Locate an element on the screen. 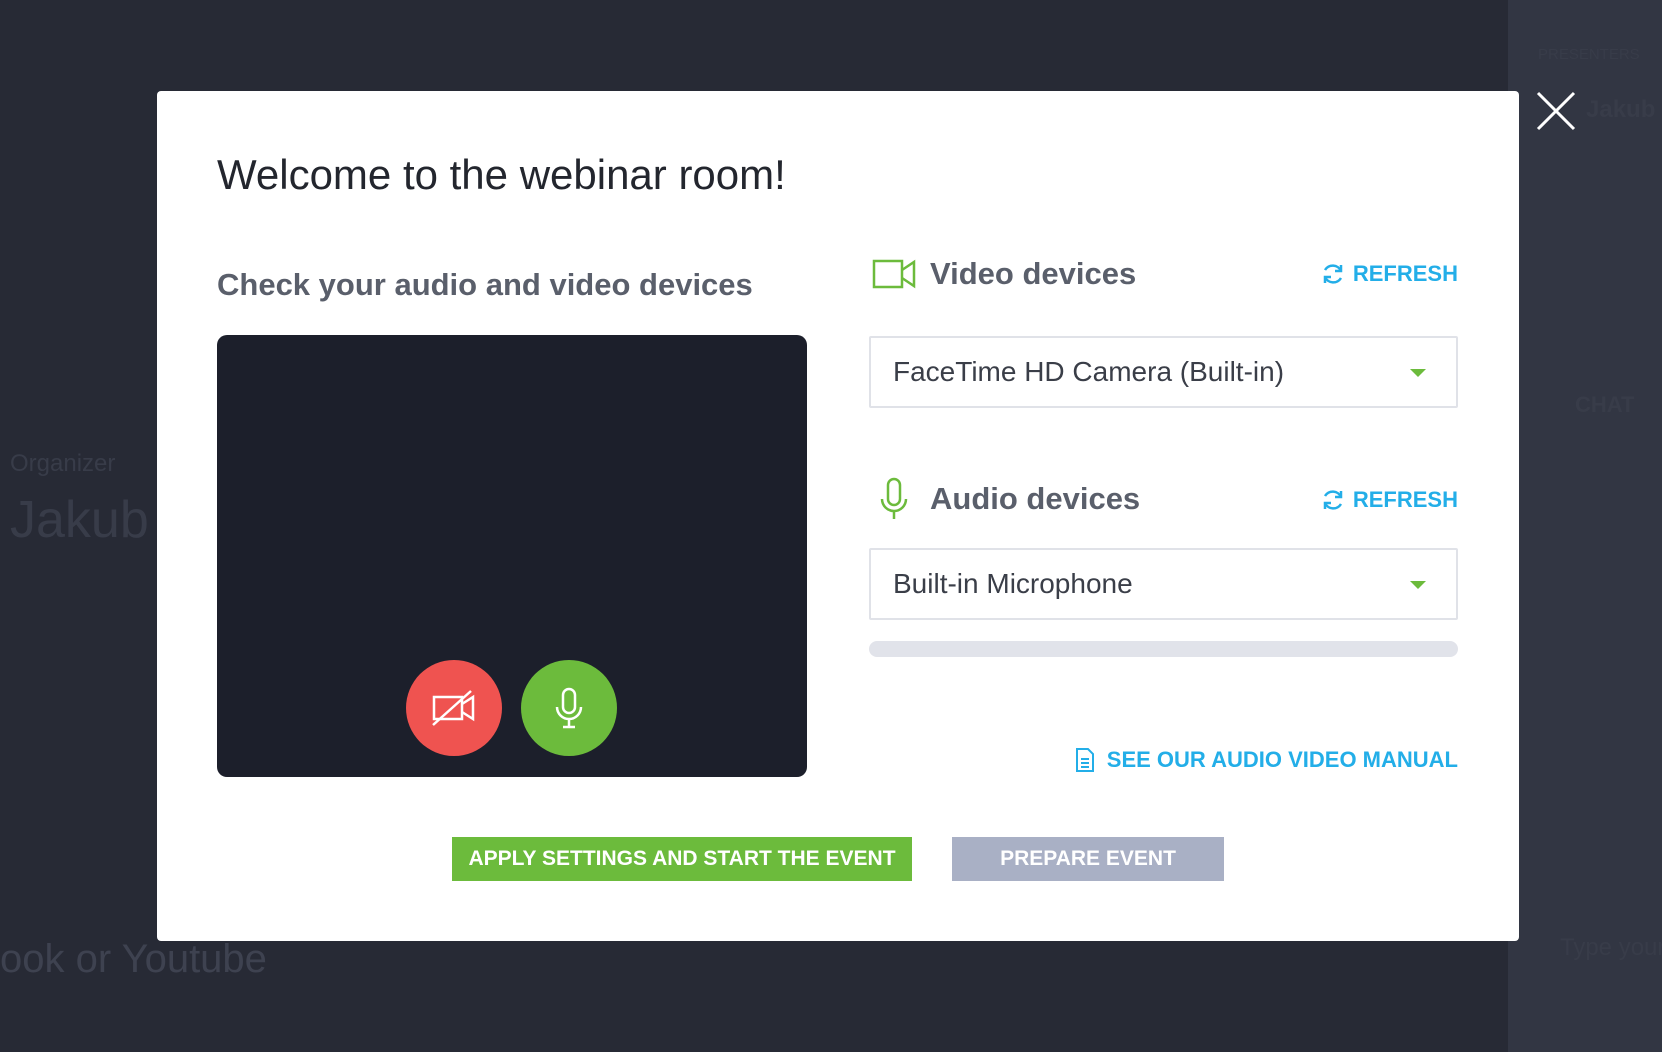 This screenshot has width=1662, height=1052. camera-toggle-button is located at coordinates (454, 708).